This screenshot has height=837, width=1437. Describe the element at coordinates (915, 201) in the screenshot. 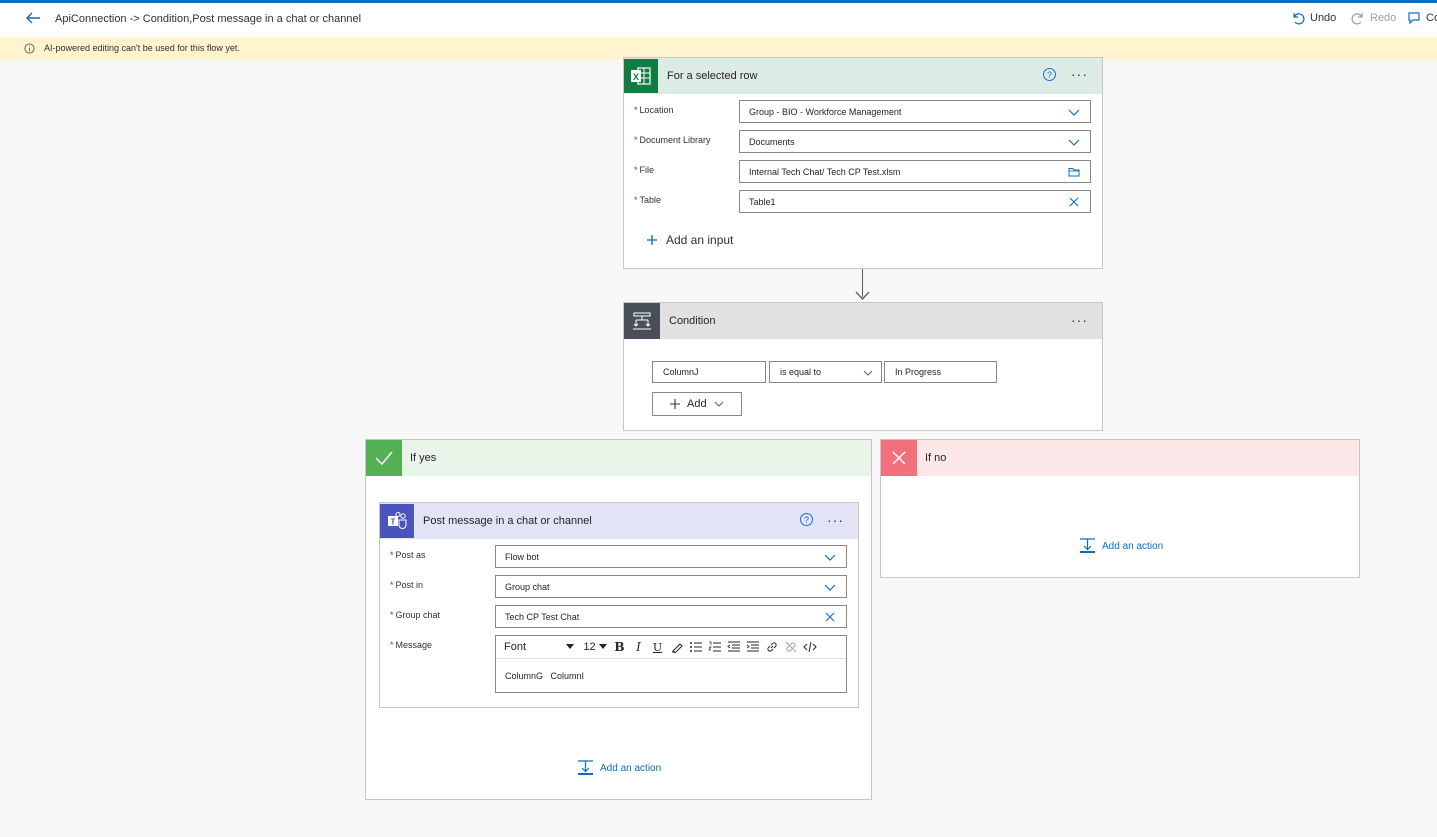

I see `table-dropdown: Table1` at that location.